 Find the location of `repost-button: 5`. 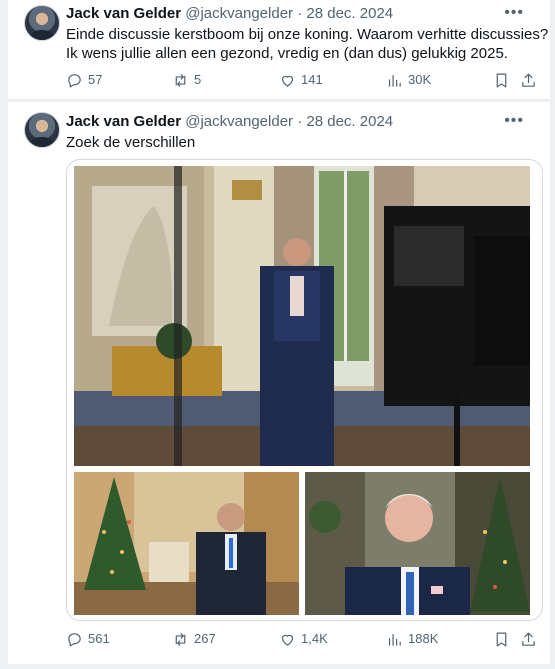

repost-button: 5 is located at coordinates (186, 80).